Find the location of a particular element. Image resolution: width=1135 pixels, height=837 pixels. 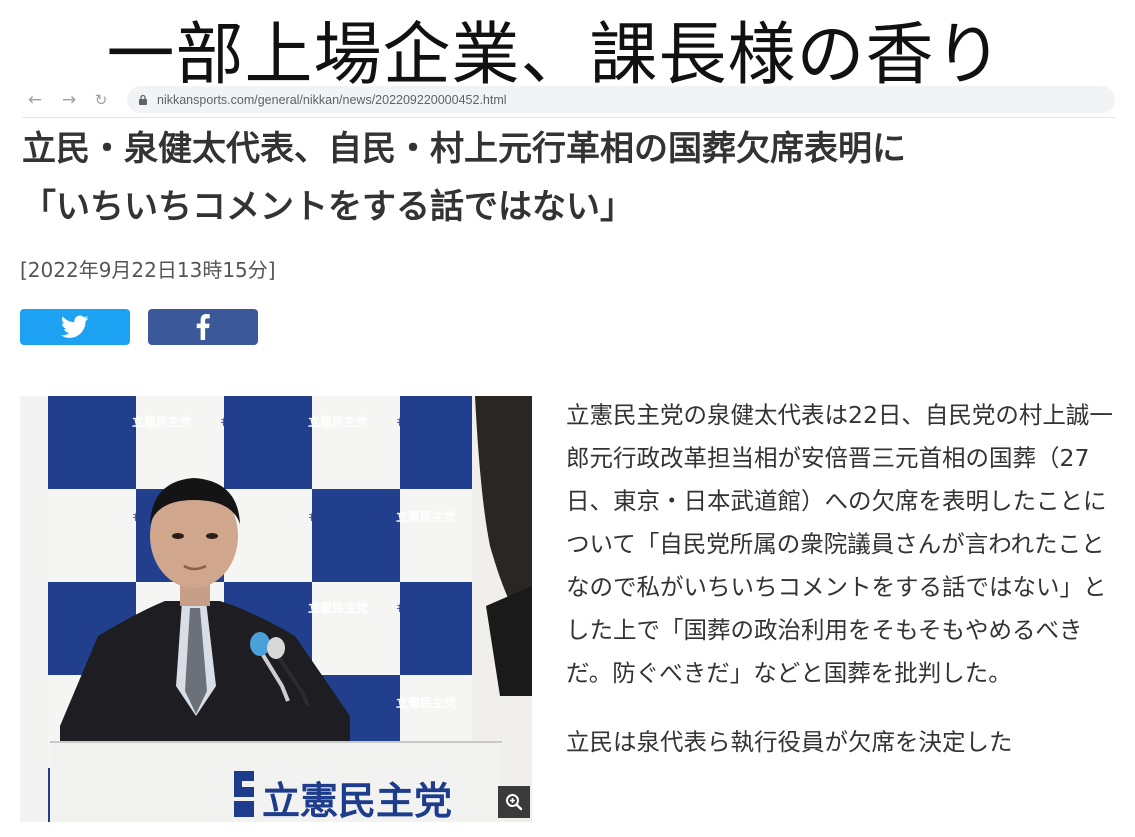

zoom-icon is located at coordinates (514, 802).